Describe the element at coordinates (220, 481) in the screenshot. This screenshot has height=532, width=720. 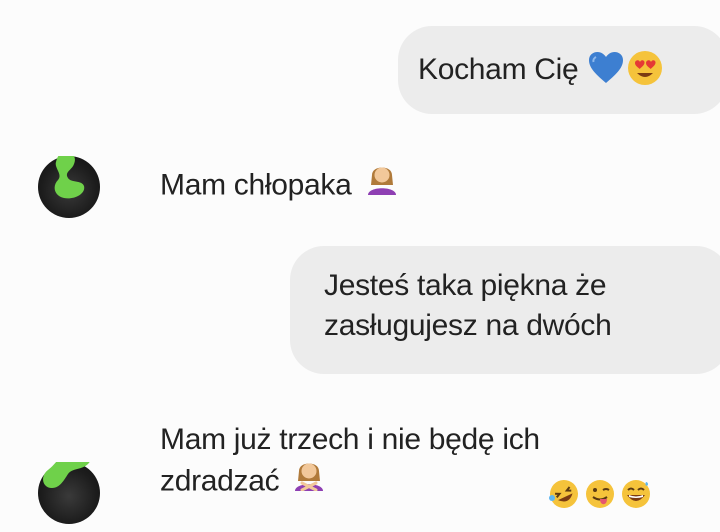
I see `message-line: zdradzać` at that location.